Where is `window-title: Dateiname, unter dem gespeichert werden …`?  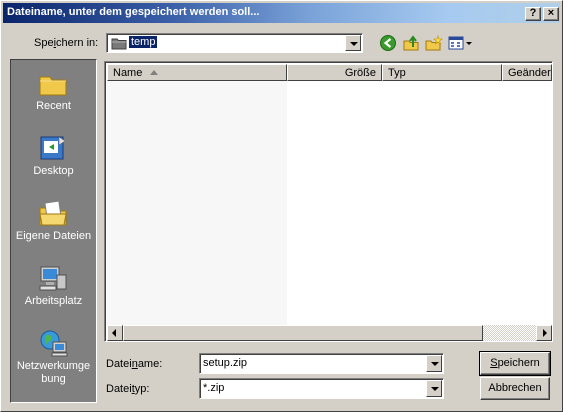
window-title: Dateiname, unter dem gespeichert werden … is located at coordinates (133, 12).